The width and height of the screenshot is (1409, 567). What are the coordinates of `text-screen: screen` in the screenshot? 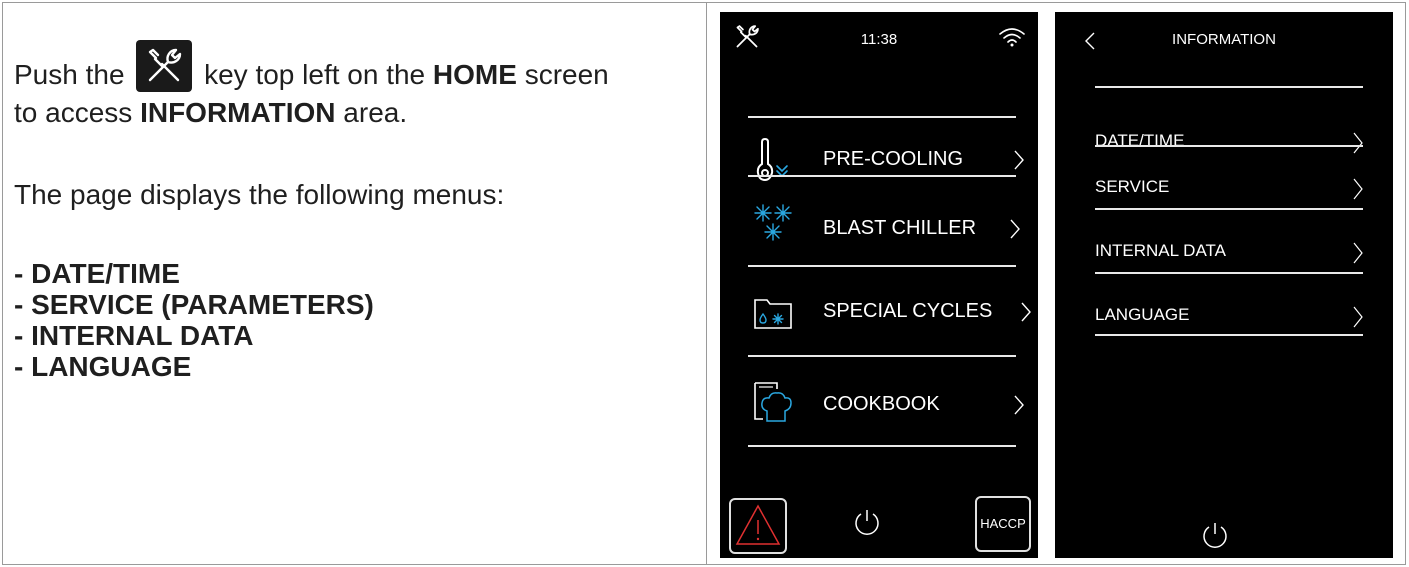 It's located at (566, 74).